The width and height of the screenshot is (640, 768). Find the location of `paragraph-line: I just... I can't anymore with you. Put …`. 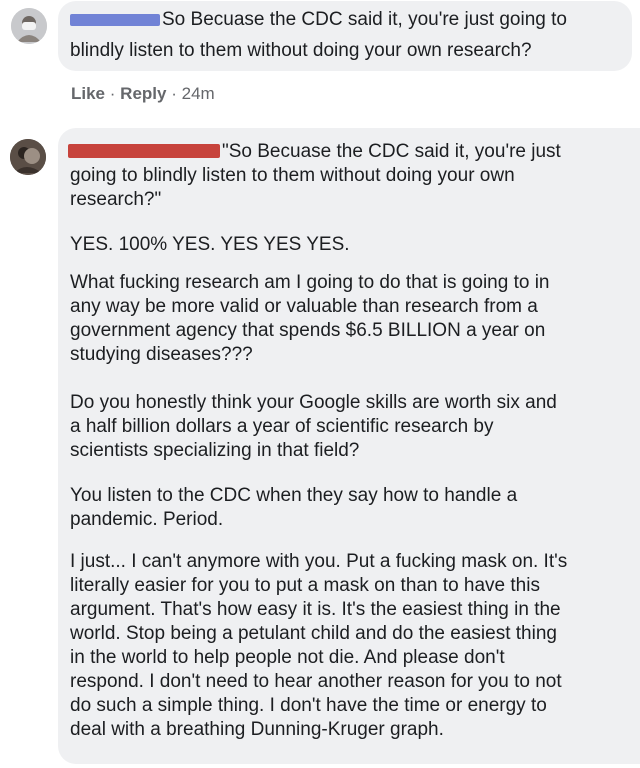

paragraph-line: I just... I can't anymore with you. Put … is located at coordinates (319, 561).